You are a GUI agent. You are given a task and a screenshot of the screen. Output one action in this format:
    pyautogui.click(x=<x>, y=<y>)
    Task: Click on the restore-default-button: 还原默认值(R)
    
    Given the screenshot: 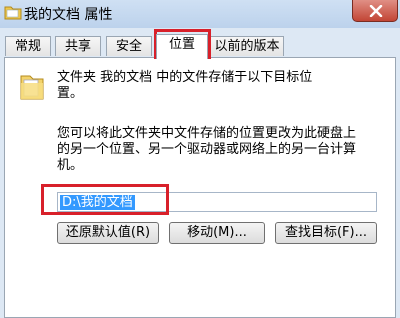 What is the action you would take?
    pyautogui.click(x=108, y=233)
    